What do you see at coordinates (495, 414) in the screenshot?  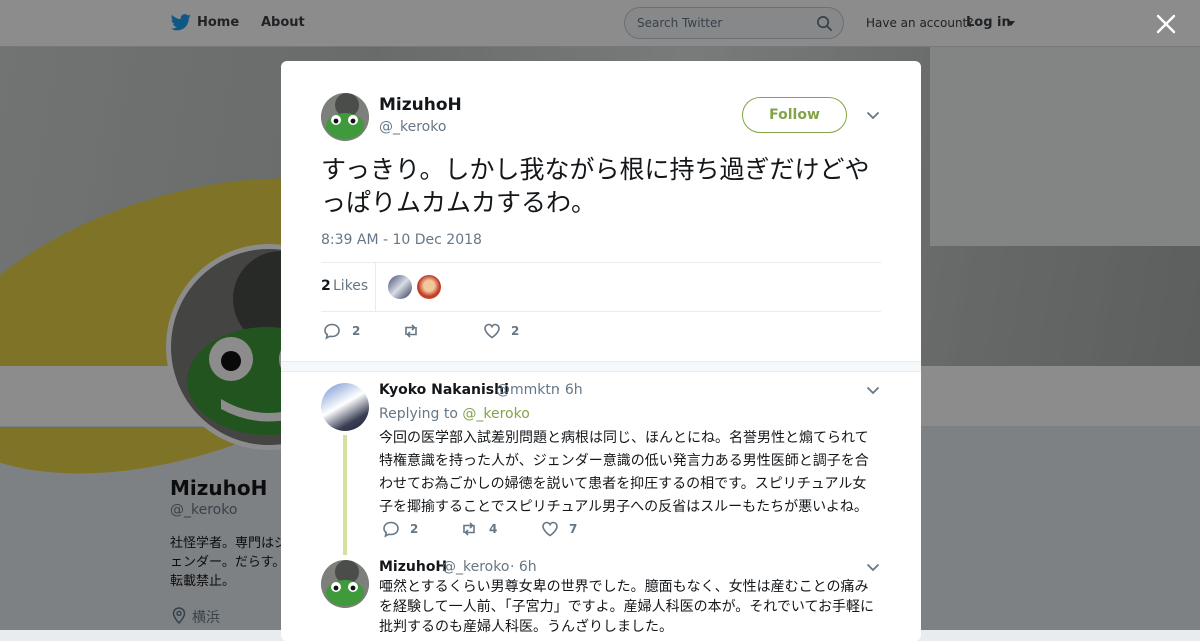 I see `replying-to-link: @_keroko` at bounding box center [495, 414].